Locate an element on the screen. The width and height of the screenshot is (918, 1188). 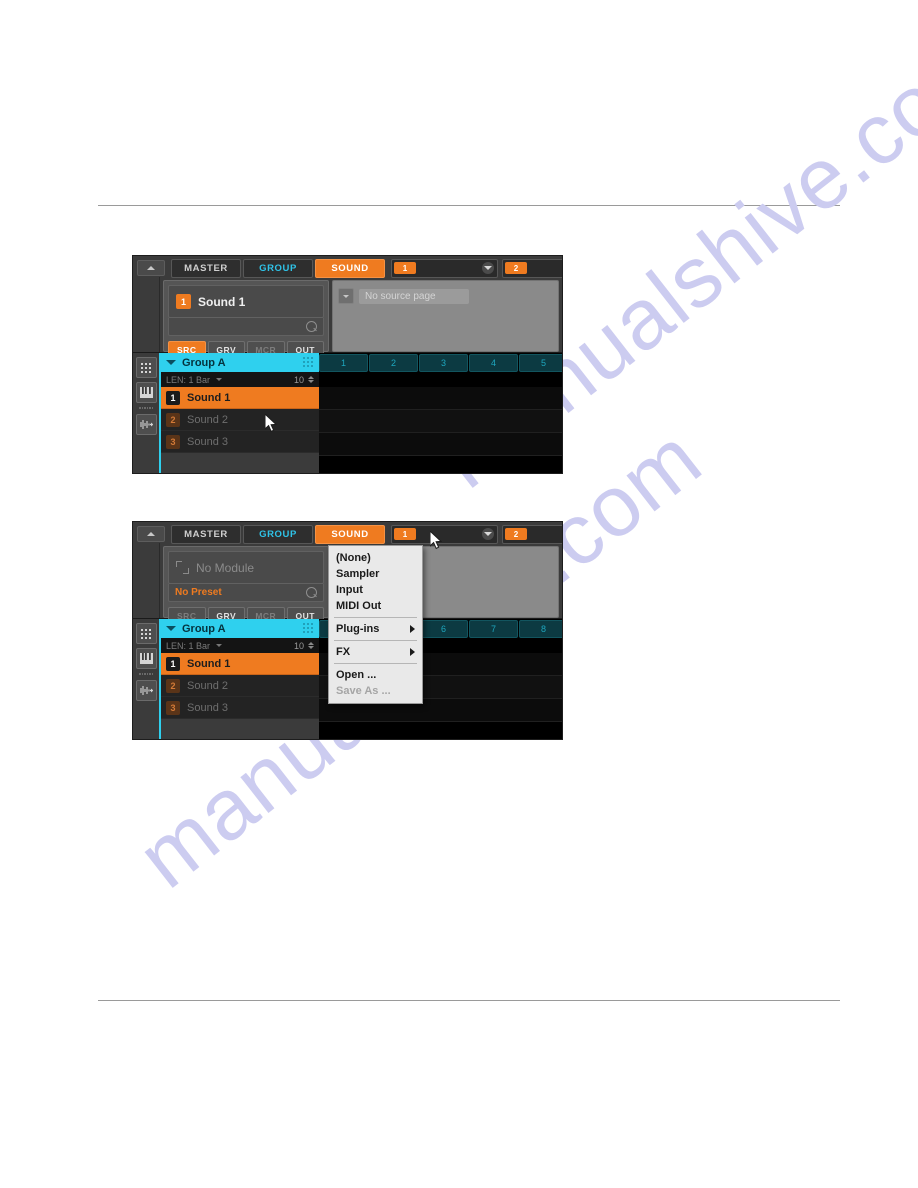
module-slot: 1 Sound 1 is located at coordinates (246, 301).